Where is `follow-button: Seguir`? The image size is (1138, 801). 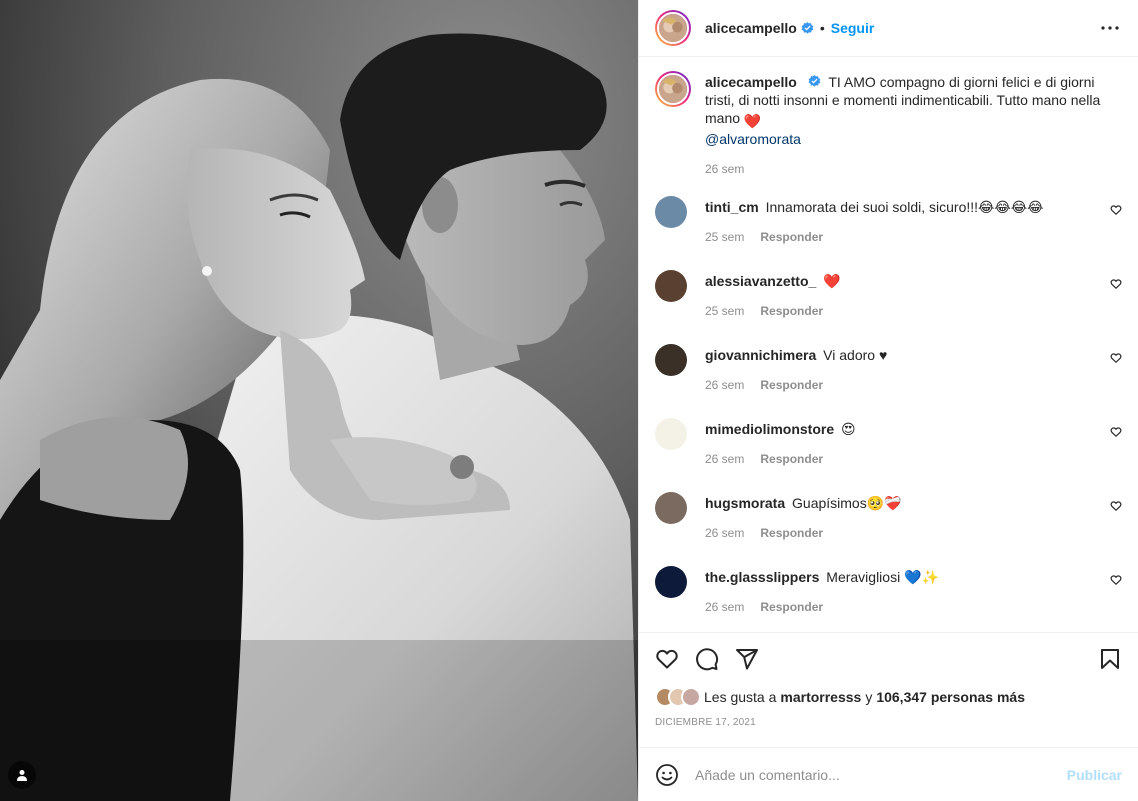
follow-button: Seguir is located at coordinates (853, 28).